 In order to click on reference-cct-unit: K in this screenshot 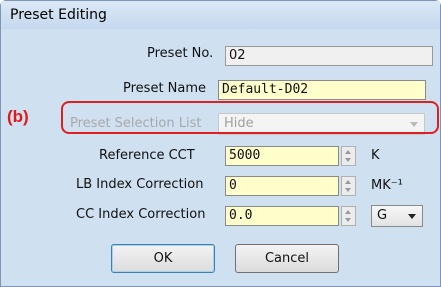, I will do `click(375, 155)`.